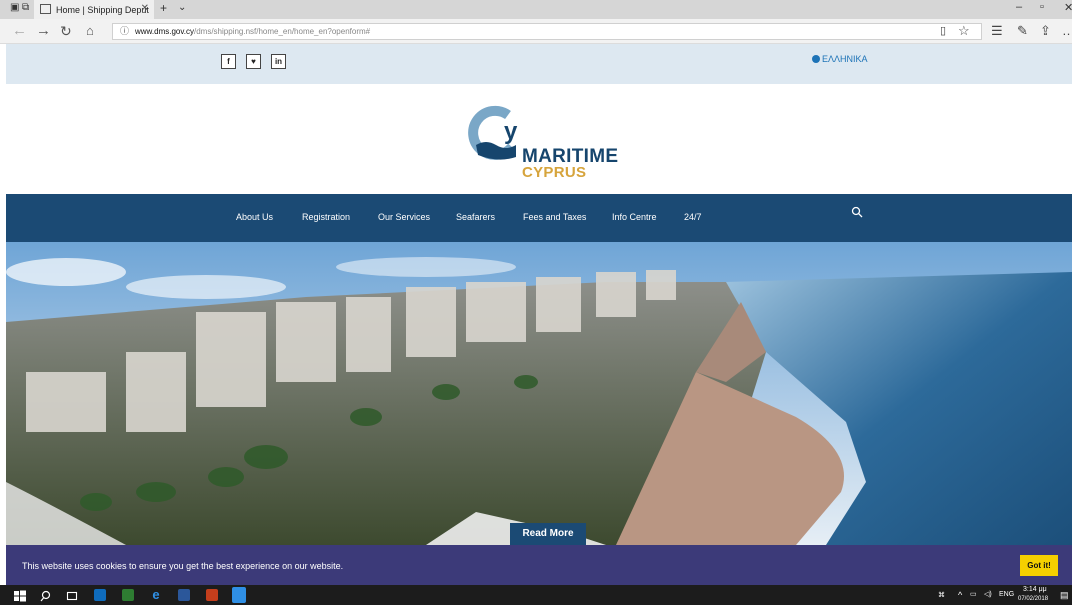  What do you see at coordinates (1022, 31) in the screenshot?
I see `web-note-icon: ✎` at bounding box center [1022, 31].